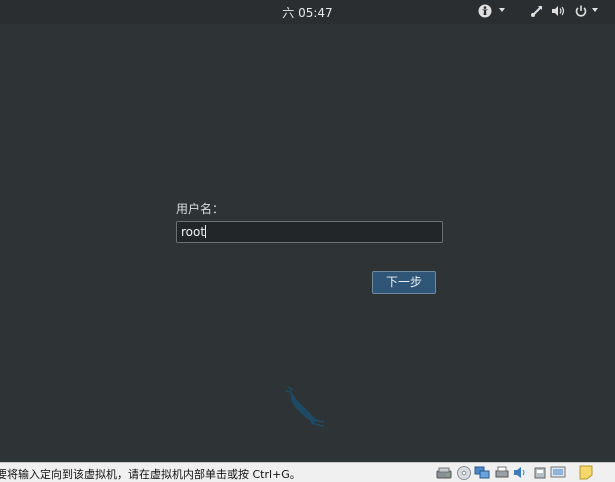 The height and width of the screenshot is (482, 615). I want to click on next-button: 下一步, so click(404, 282).